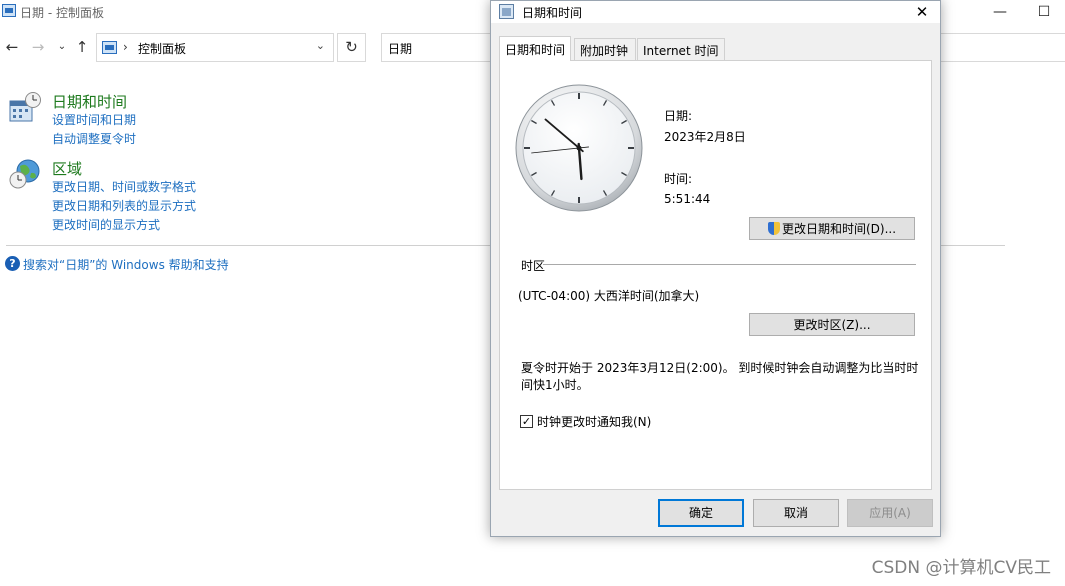 Image resolution: width=1065 pixels, height=586 pixels. I want to click on maximize-button: ☐, so click(1044, 12).